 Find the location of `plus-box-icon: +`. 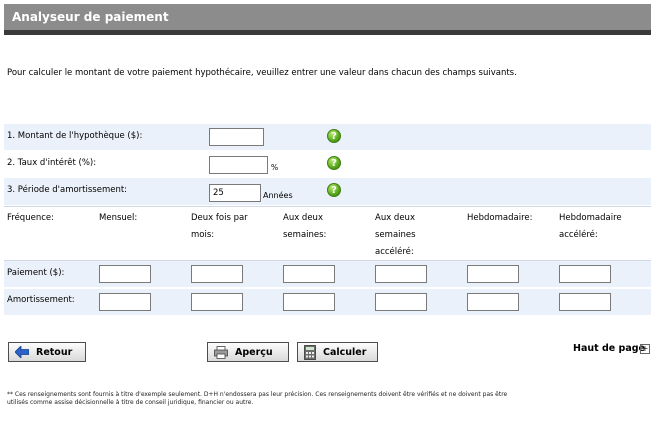

plus-box-icon: + is located at coordinates (645, 349).